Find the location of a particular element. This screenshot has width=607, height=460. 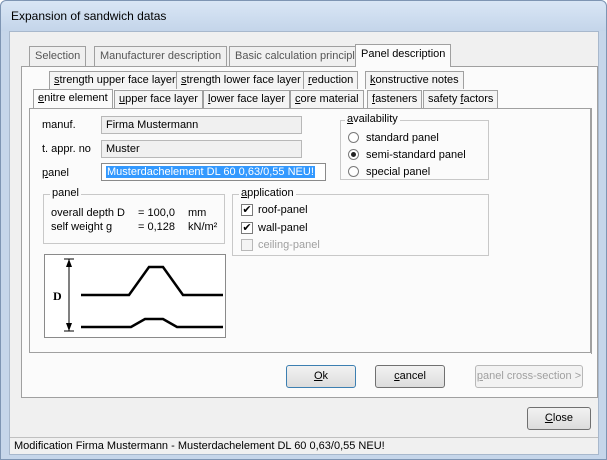

tab-panel-description: Panel description is located at coordinates (403, 55).